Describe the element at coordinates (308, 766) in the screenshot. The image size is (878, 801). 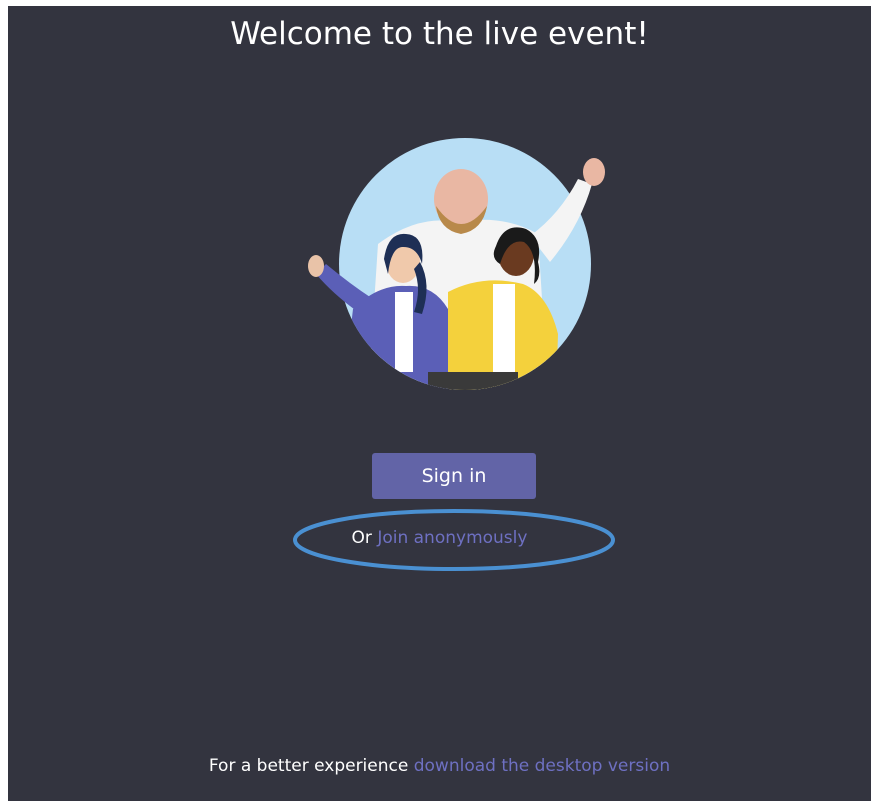
I see `footer-prefix: For a better experience` at that location.